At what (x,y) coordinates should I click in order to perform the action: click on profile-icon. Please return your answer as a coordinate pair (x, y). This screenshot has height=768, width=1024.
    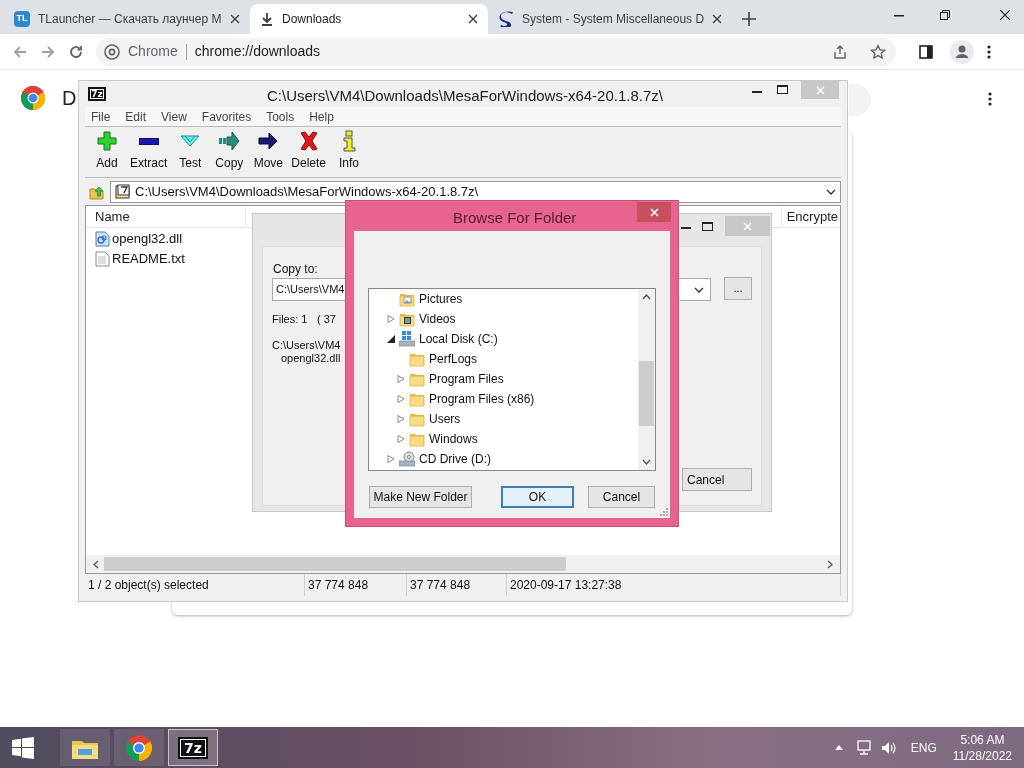
    Looking at the image, I should click on (962, 51).